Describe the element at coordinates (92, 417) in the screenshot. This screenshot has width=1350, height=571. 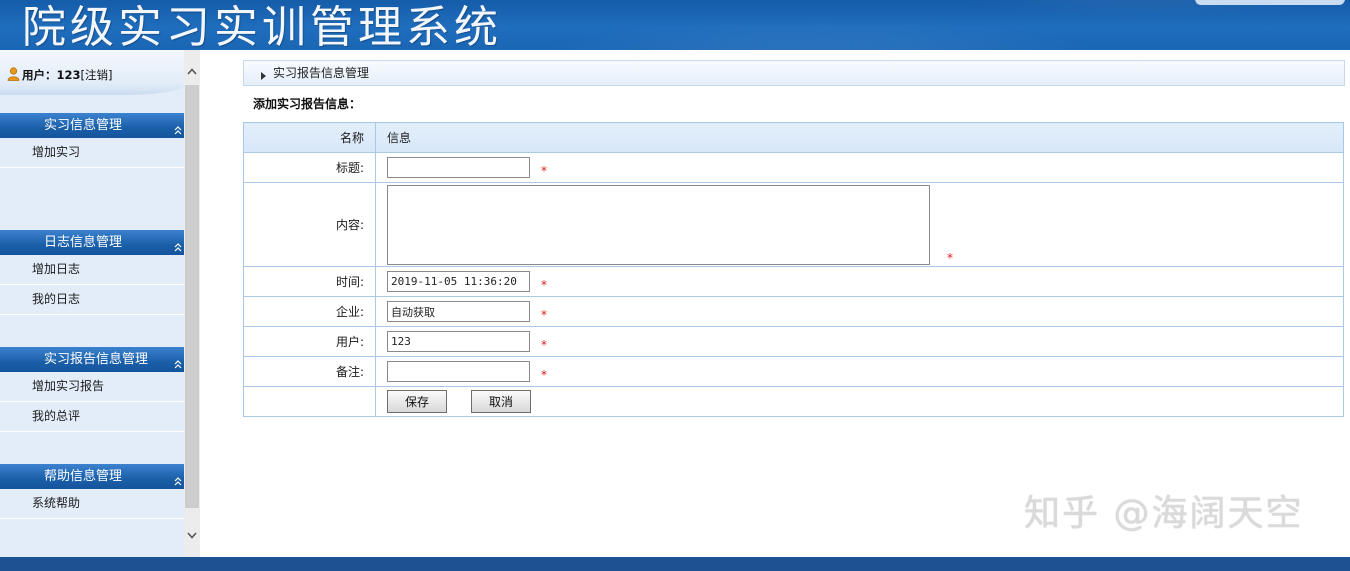
I see `sidebar-item-my-evaluation: 我的总评` at that location.